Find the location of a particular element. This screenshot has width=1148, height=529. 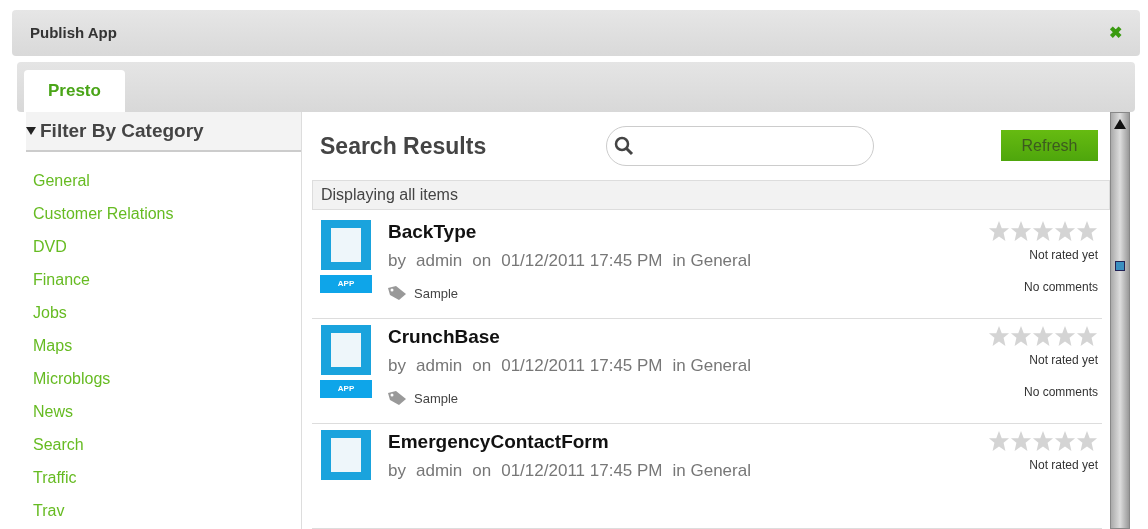

category-link: Traffic is located at coordinates (55, 477).